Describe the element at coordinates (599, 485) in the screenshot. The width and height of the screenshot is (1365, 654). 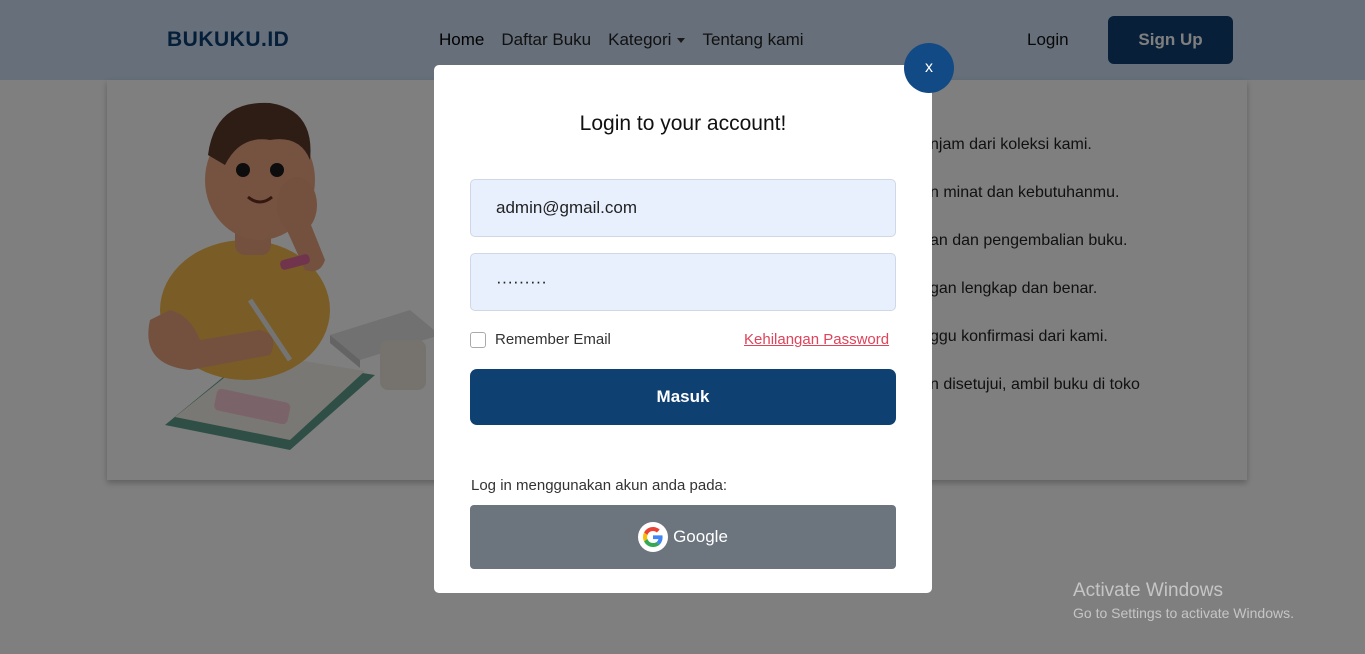
I see `alt-login-label: Log in menggunakan akun anda pada:` at that location.